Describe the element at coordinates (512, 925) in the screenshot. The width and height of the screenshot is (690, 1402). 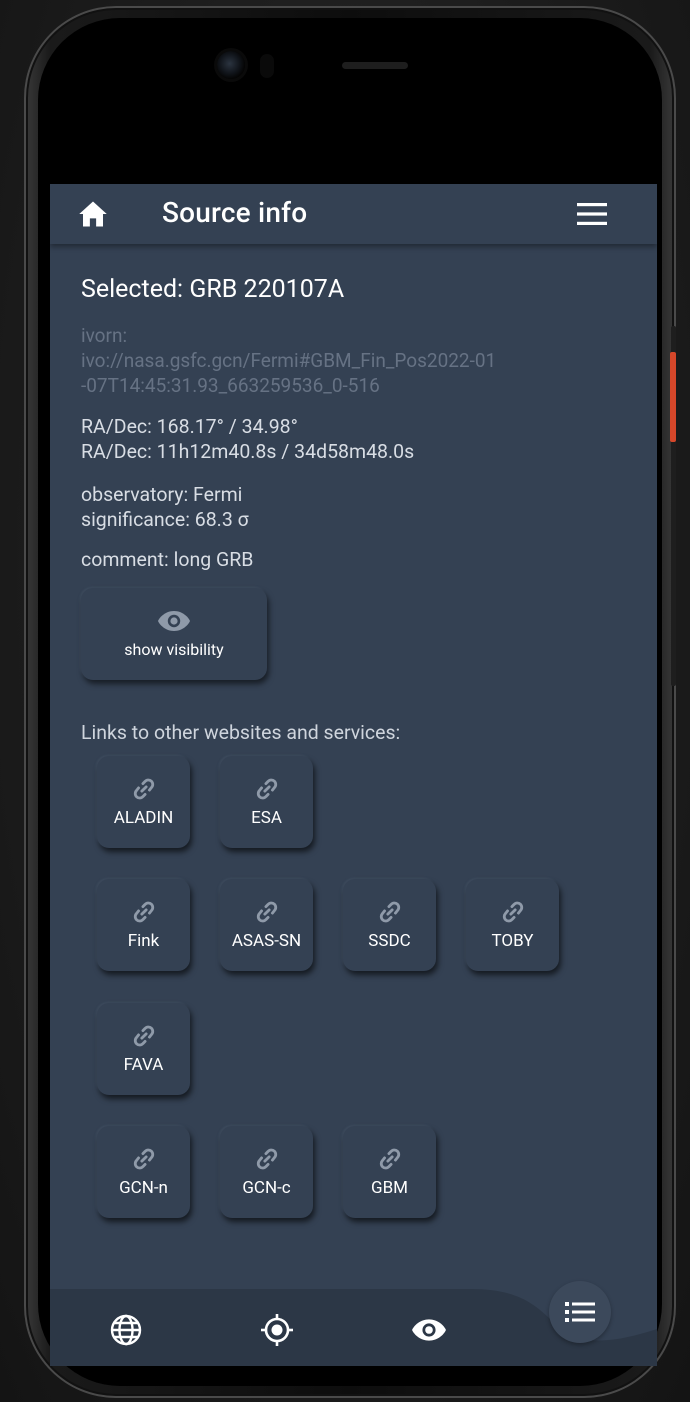
I see `link-toby-button: TOBY` at that location.